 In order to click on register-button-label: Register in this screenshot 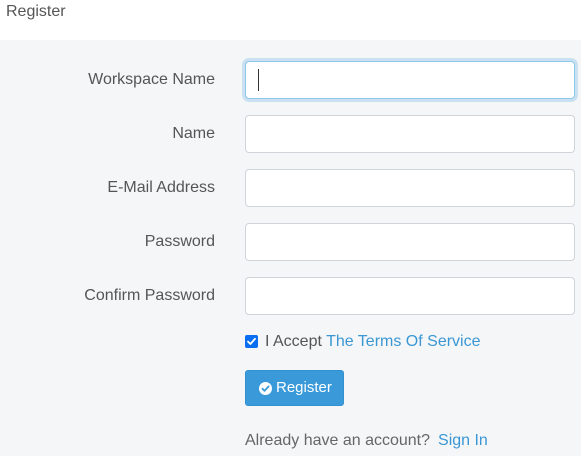, I will do `click(304, 387)`.